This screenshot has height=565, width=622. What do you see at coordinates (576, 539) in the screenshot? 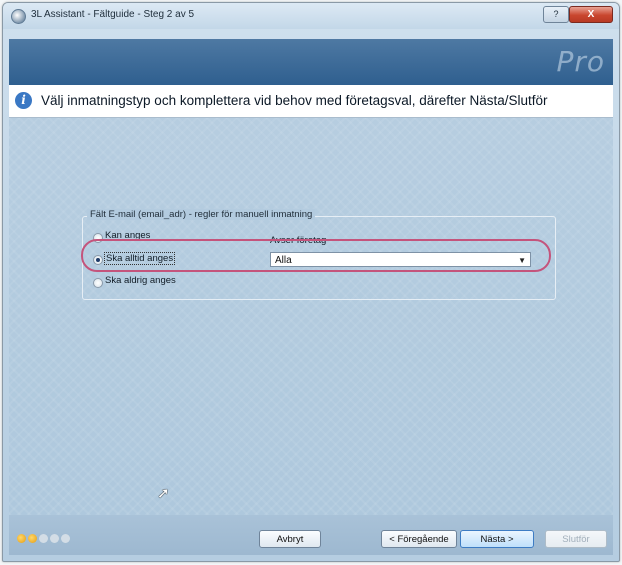
I see `finish-button: Slutför` at bounding box center [576, 539].